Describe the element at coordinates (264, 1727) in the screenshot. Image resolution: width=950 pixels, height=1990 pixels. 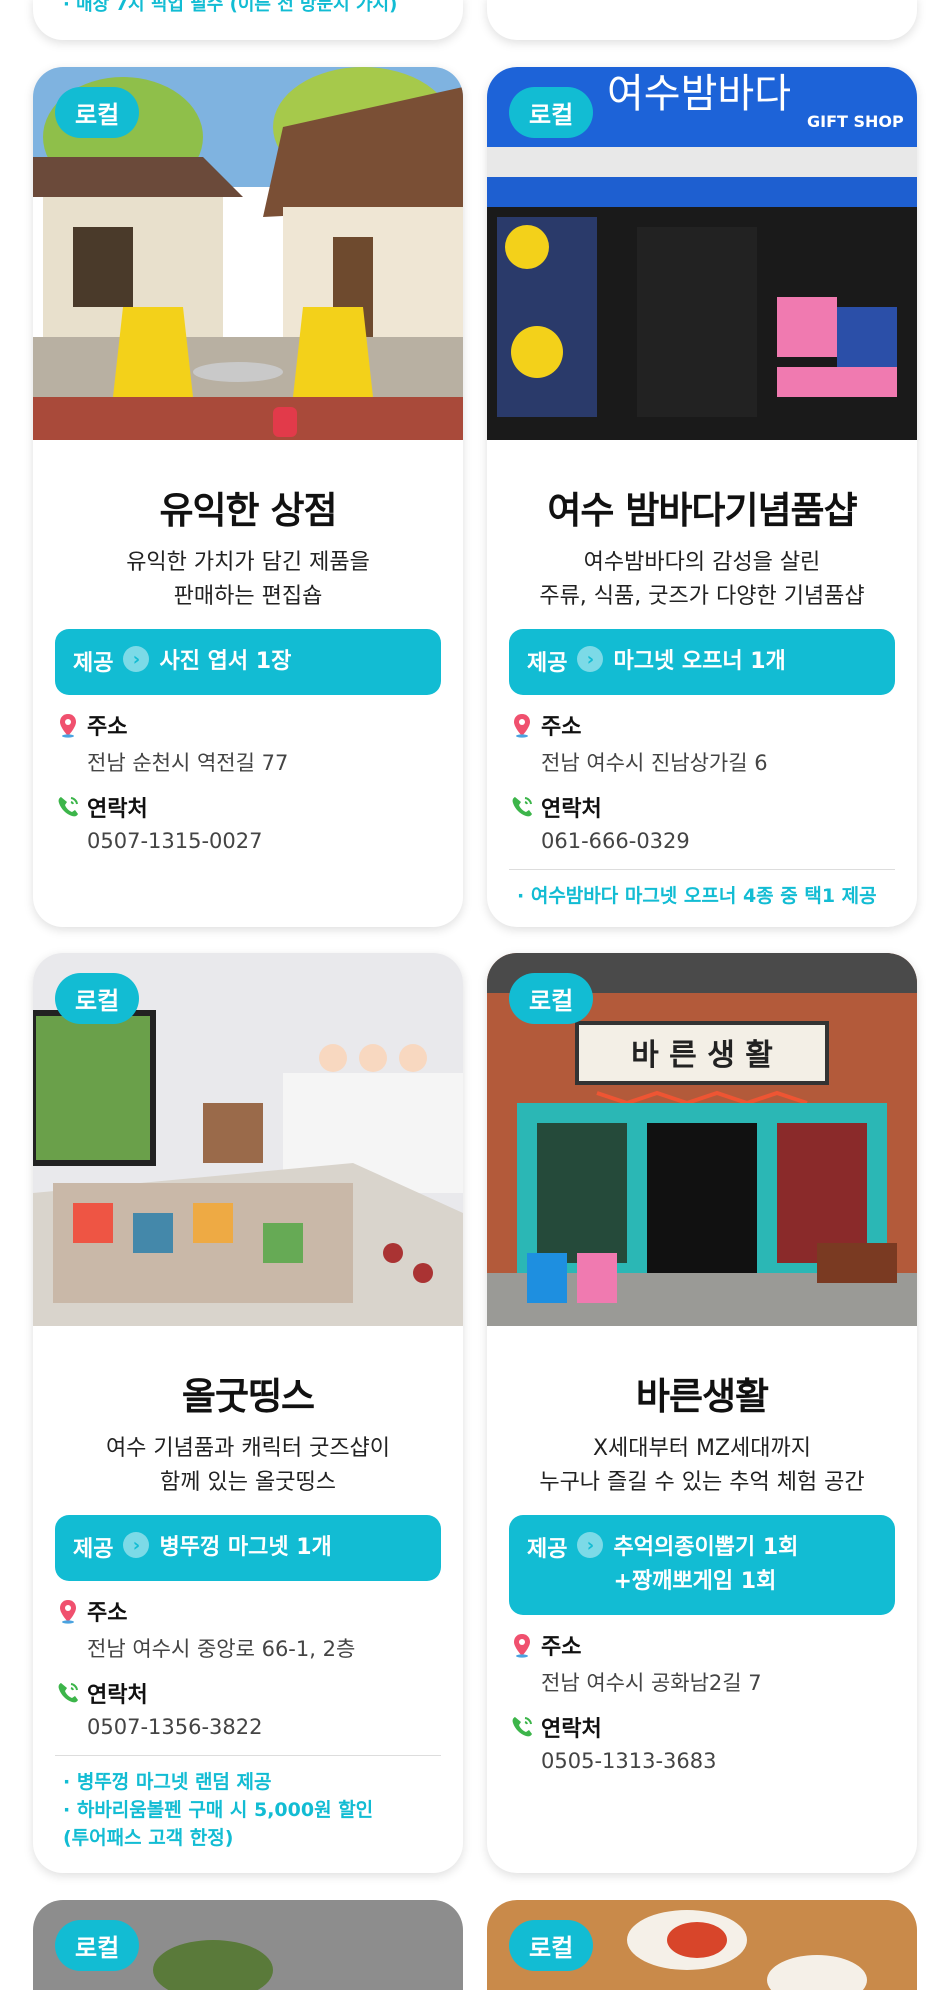
I see `phone-value: 0507-1356-3822` at that location.